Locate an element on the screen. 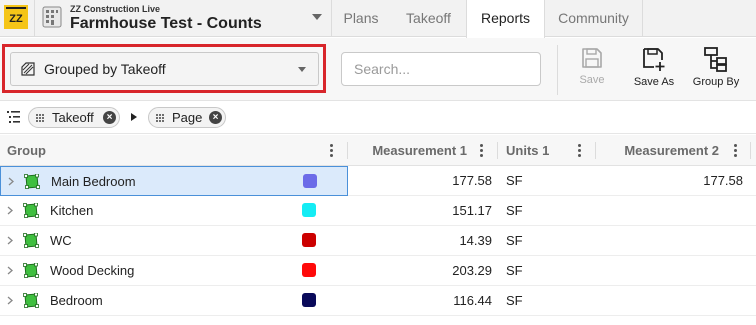 The height and width of the screenshot is (325, 756). group-cell: Main Bedroom is located at coordinates (174, 181).